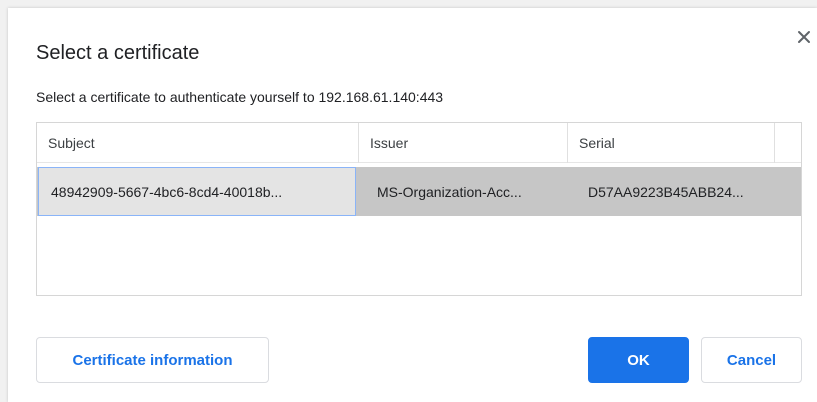 This screenshot has width=817, height=402. What do you see at coordinates (118, 53) in the screenshot?
I see `dialog-title: Select a certificate` at bounding box center [118, 53].